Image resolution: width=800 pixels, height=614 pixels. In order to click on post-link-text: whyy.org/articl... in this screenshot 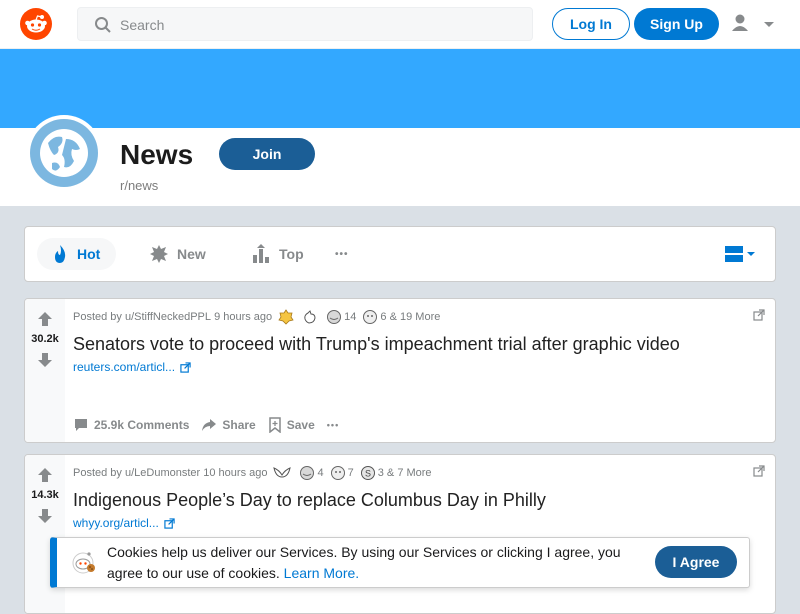, I will do `click(116, 523)`.